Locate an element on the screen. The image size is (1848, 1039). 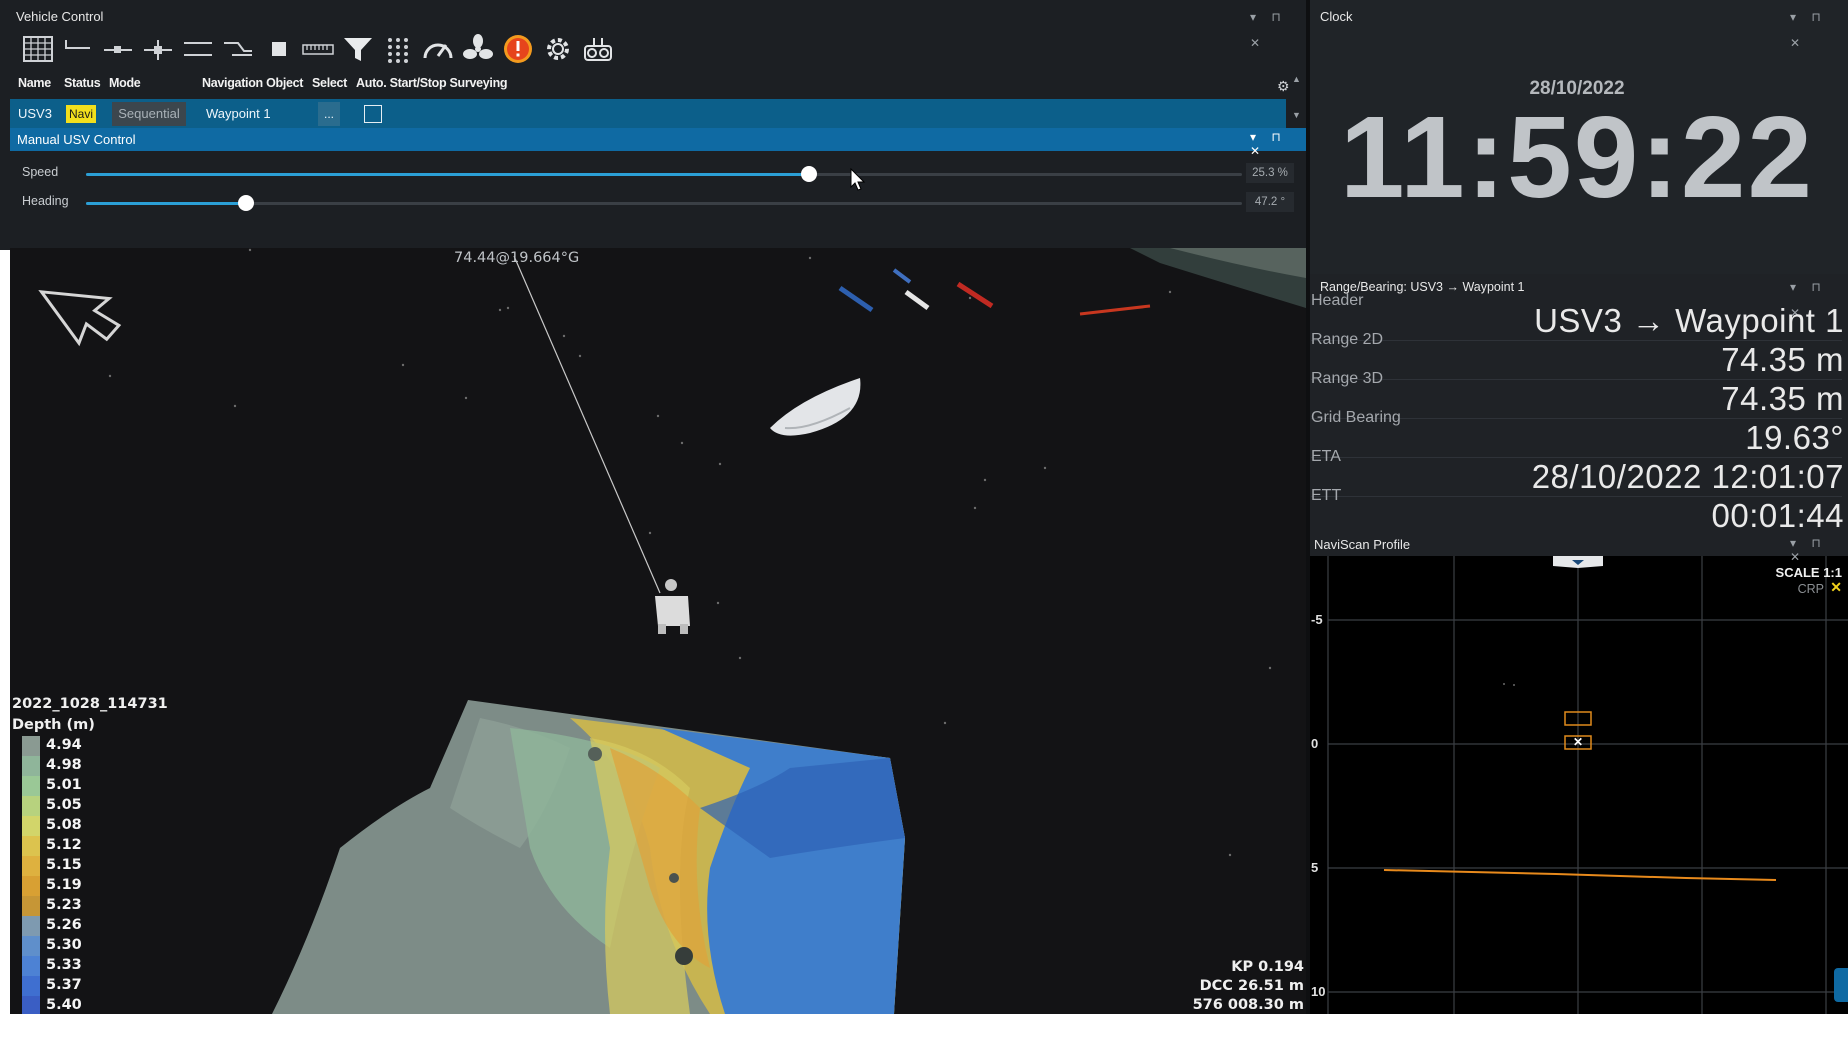
survey-name: 2022_1028_114731 is located at coordinates (90, 704).